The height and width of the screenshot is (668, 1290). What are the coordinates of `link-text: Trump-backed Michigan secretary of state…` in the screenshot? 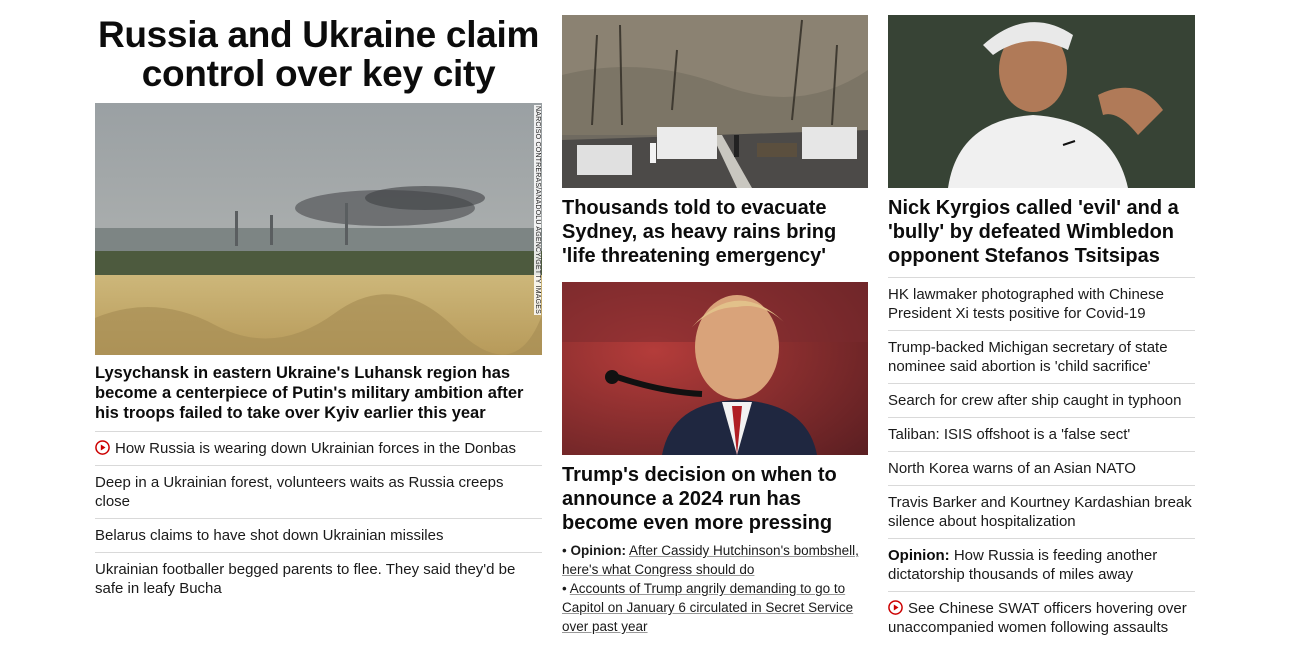 It's located at (1028, 357).